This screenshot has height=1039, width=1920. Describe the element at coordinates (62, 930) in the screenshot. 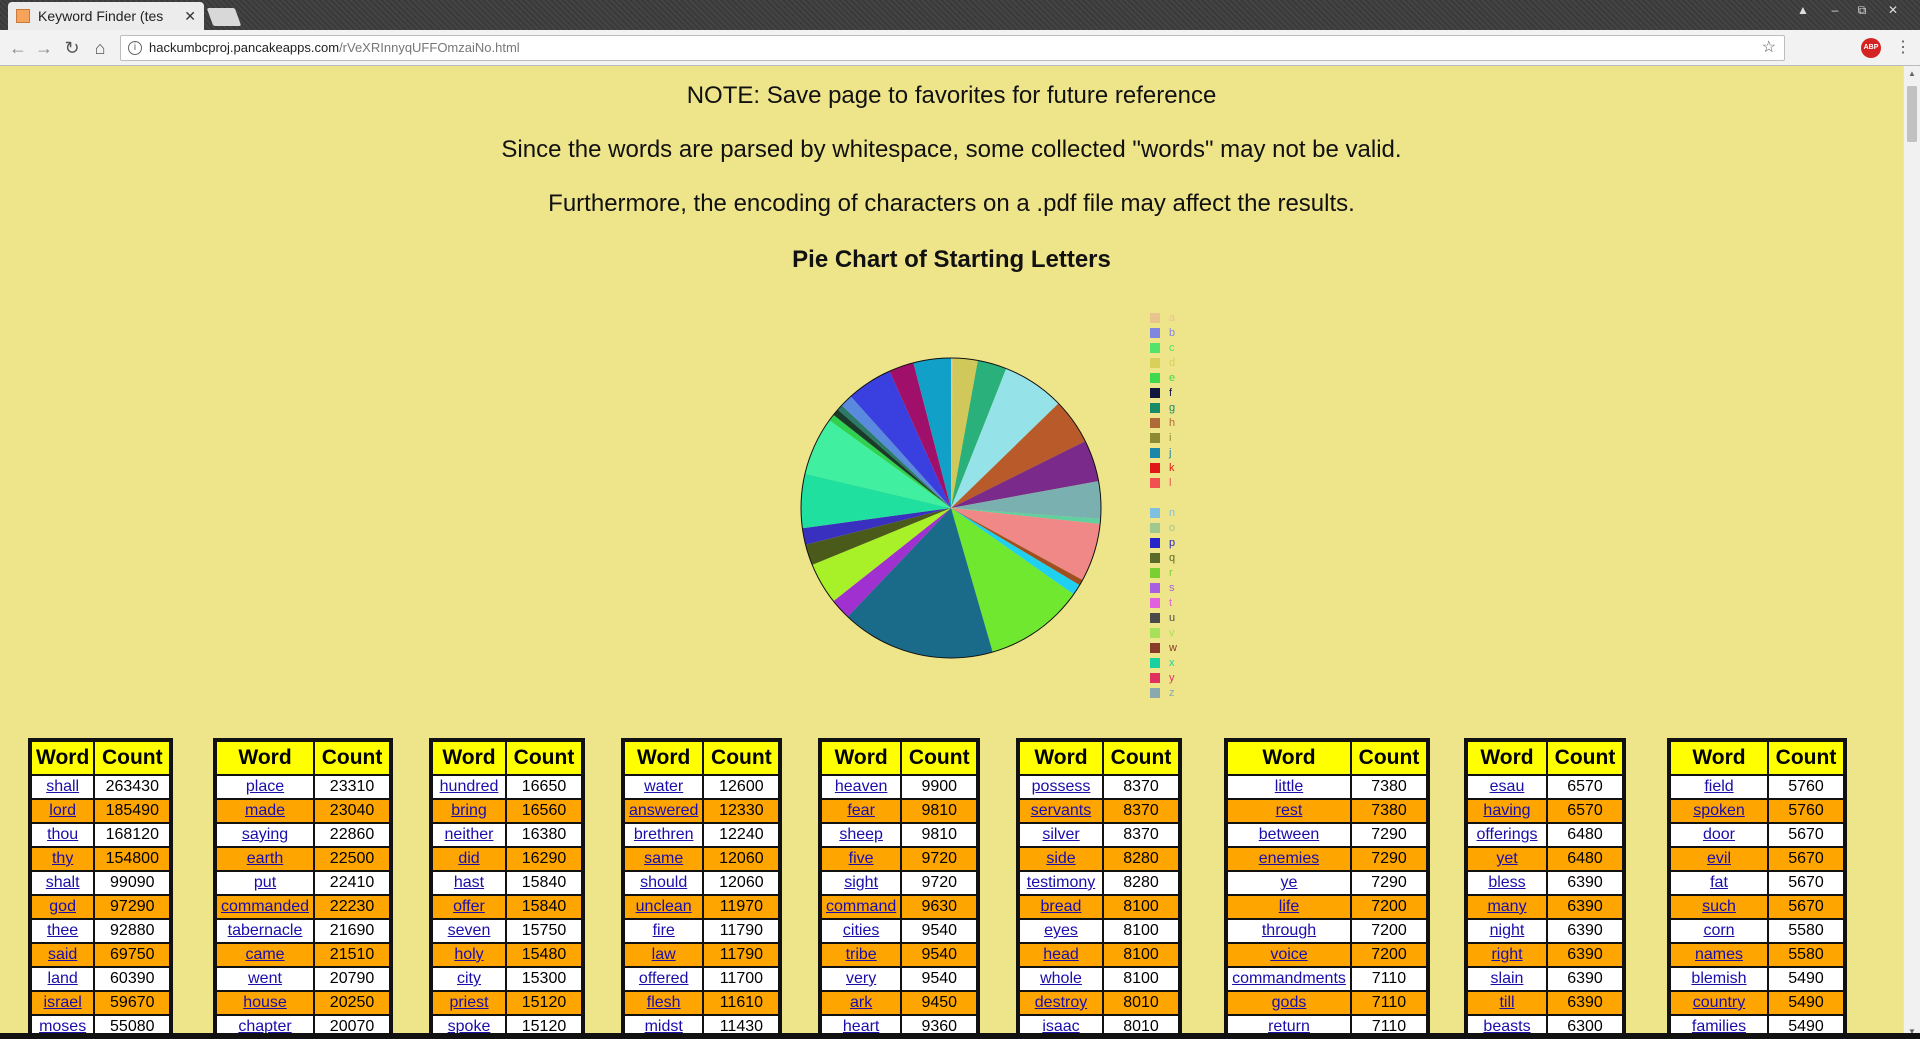

I see `word-link: thee` at that location.